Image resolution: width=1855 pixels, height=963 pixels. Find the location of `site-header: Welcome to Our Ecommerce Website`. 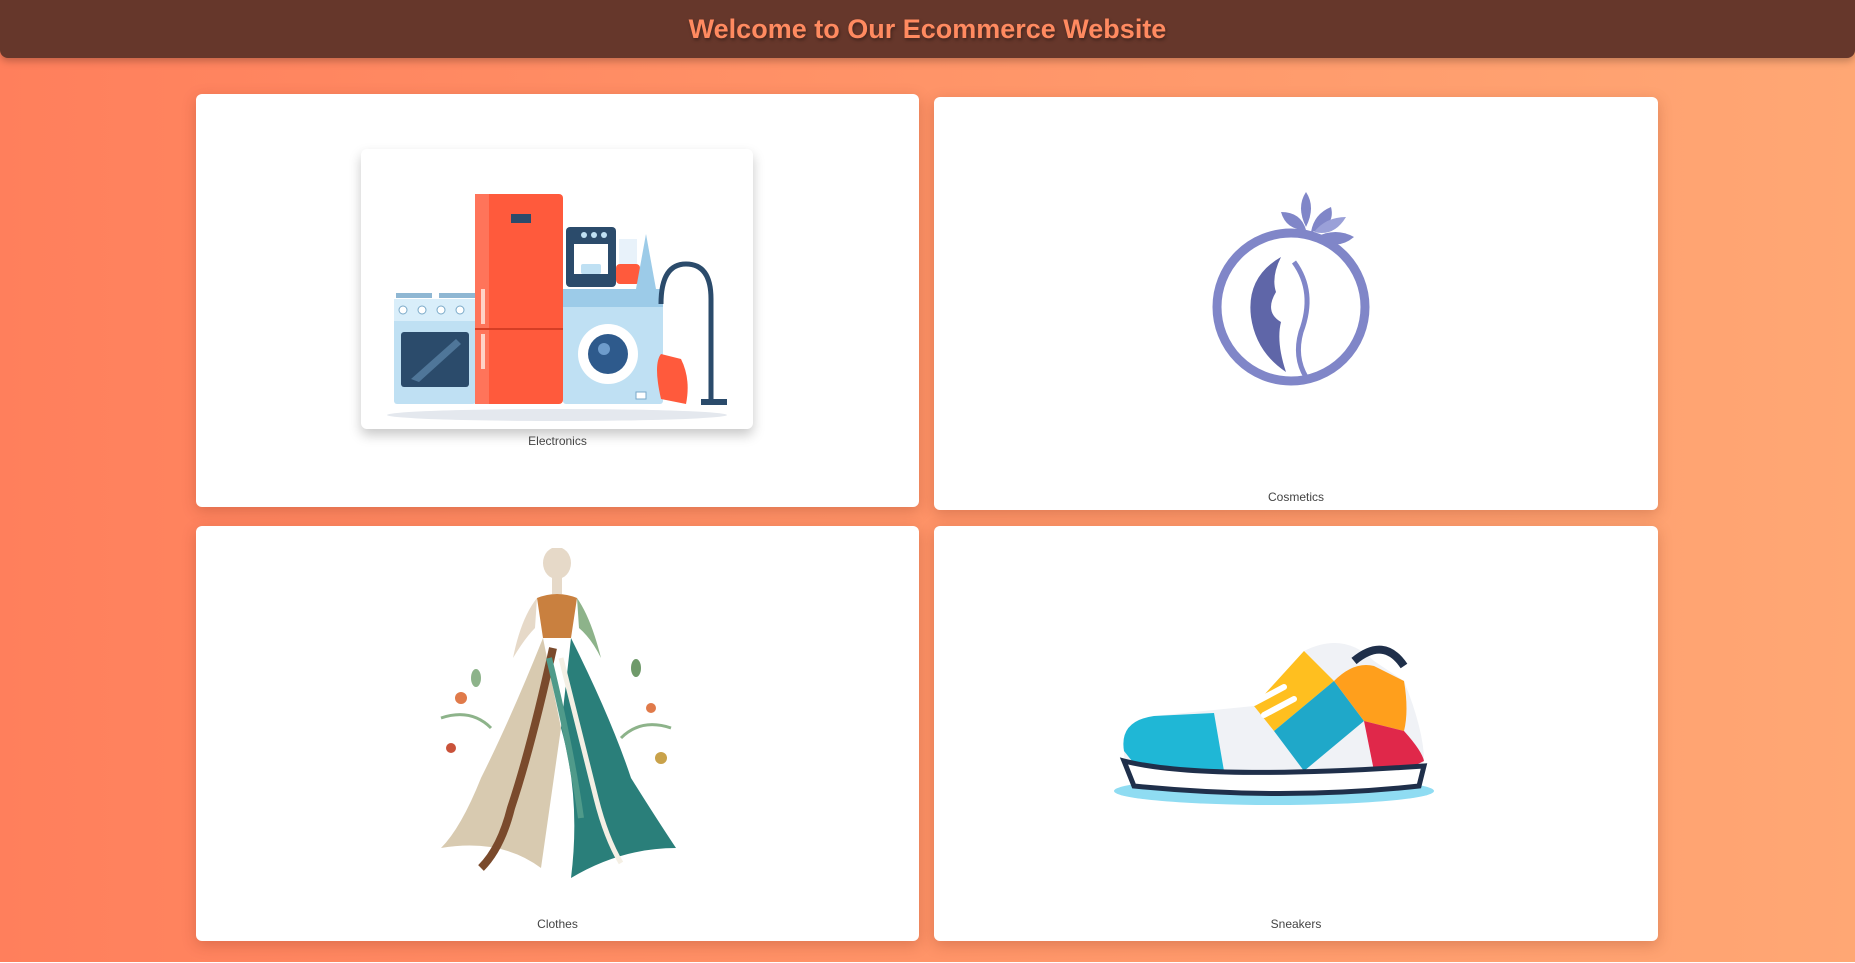

site-header: Welcome to Our Ecommerce Website is located at coordinates (927, 29).